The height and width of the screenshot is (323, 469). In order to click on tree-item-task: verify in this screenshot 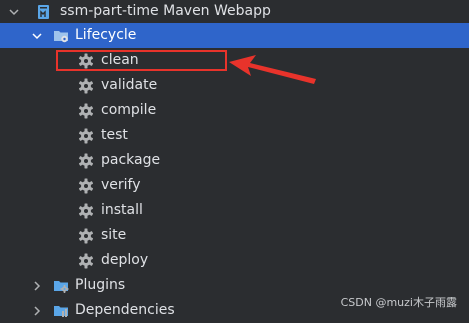, I will do `click(234, 185)`.